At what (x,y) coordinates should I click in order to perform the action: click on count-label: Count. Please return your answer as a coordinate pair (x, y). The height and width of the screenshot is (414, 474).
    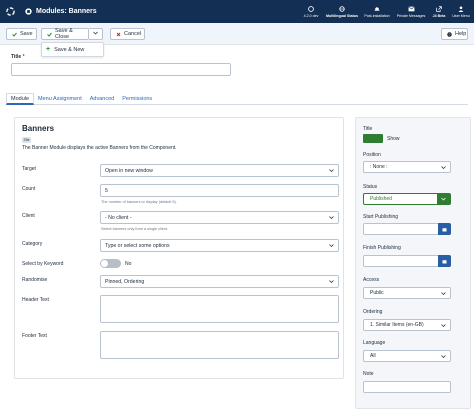
    Looking at the image, I should click on (29, 189).